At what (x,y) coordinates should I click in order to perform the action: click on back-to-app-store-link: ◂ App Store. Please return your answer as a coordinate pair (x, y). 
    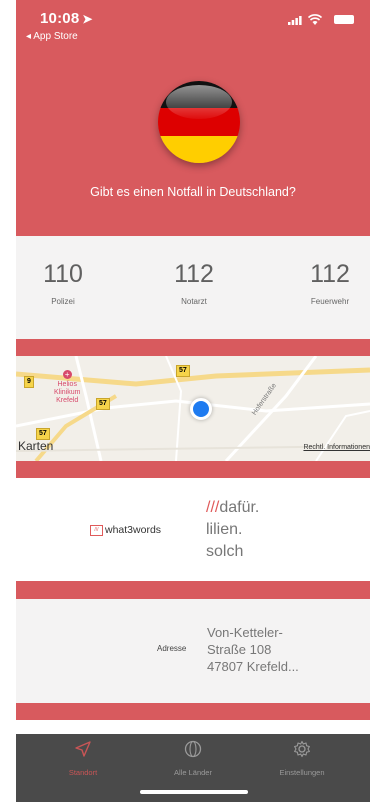
    Looking at the image, I should click on (52, 36).